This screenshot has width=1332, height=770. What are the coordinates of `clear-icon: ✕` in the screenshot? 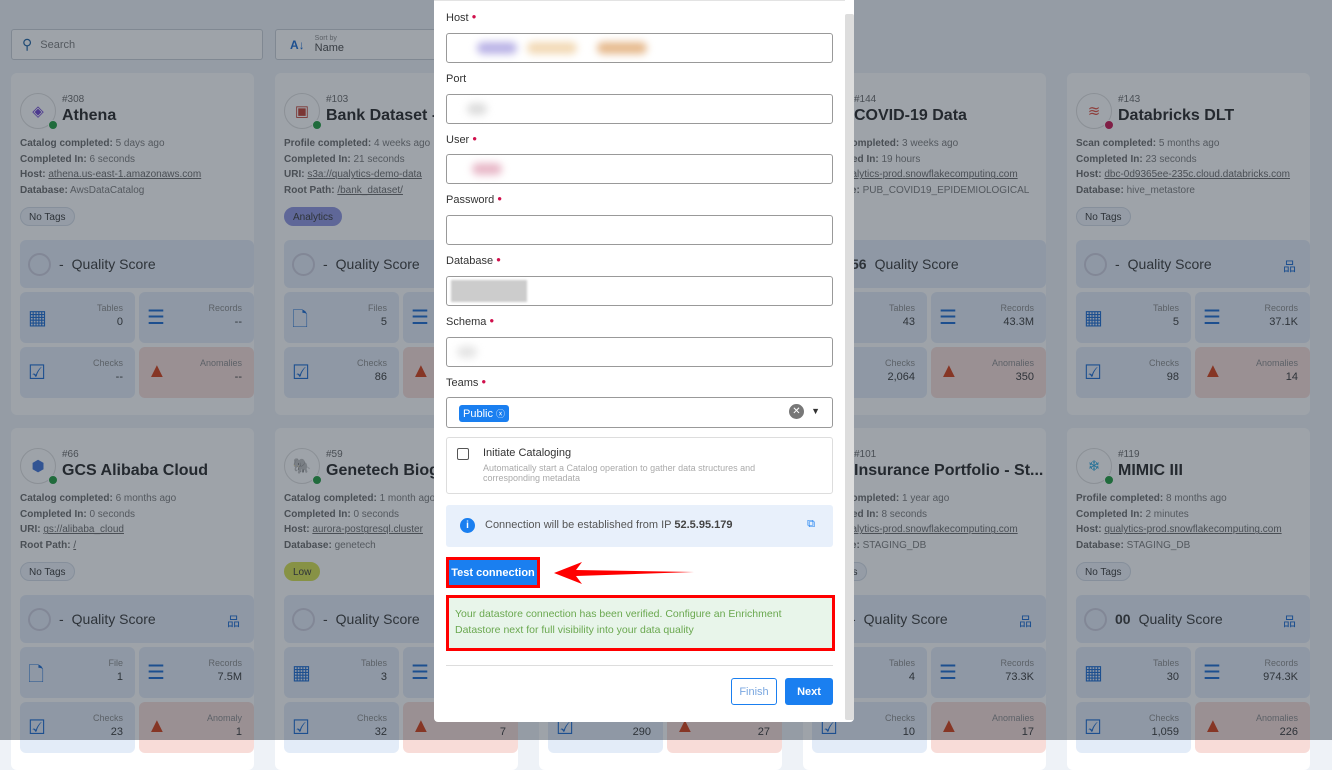 It's located at (796, 411).